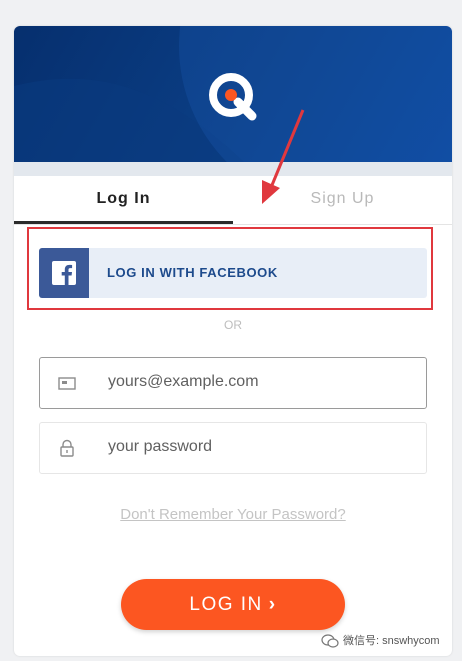  I want to click on tab-signup: Sign Up, so click(342, 200).